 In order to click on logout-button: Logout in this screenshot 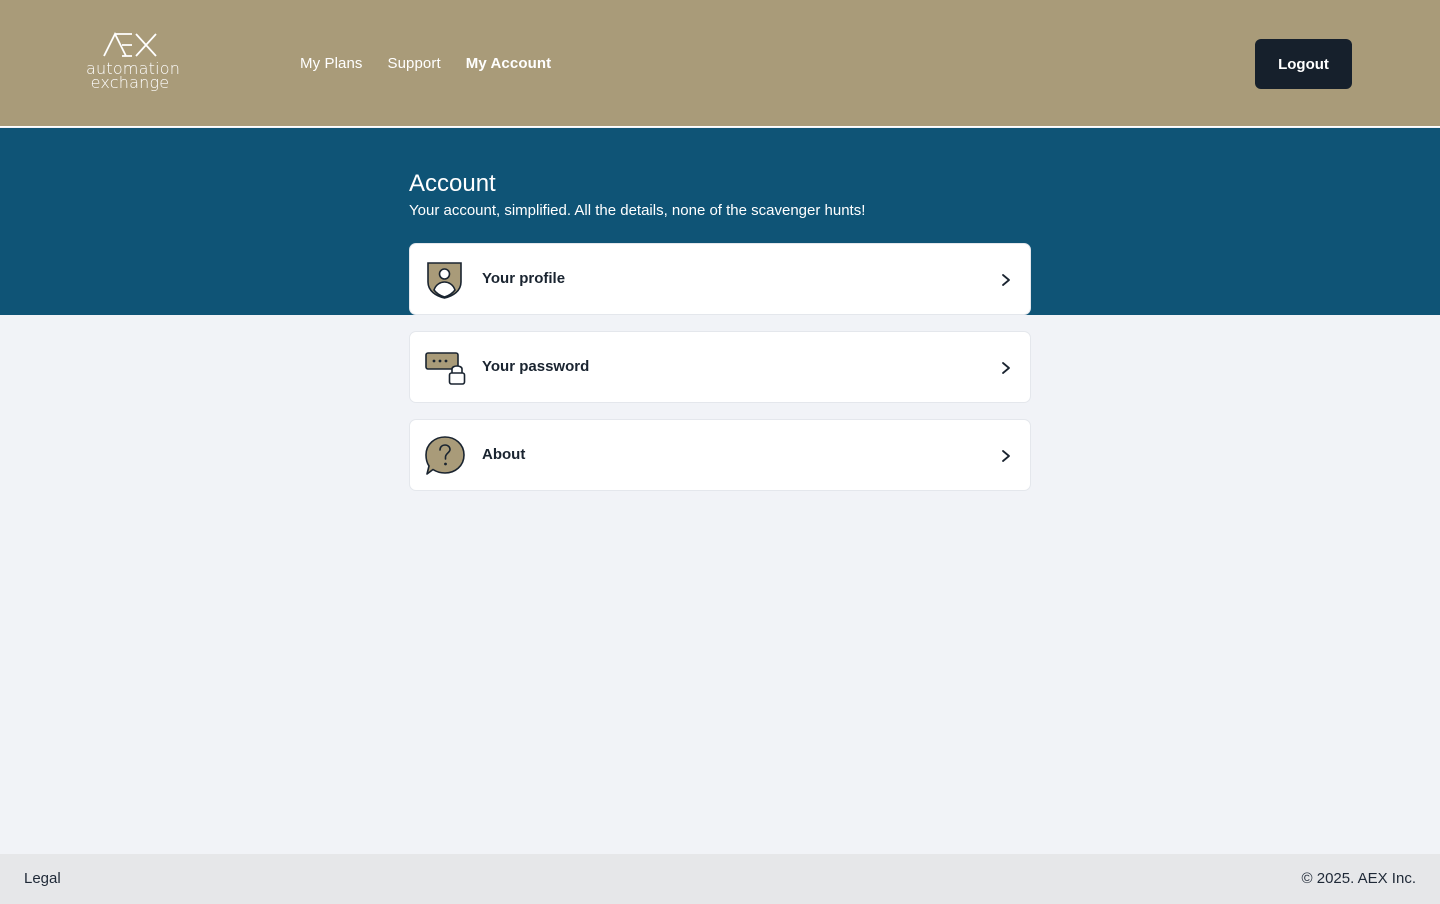, I will do `click(1303, 64)`.